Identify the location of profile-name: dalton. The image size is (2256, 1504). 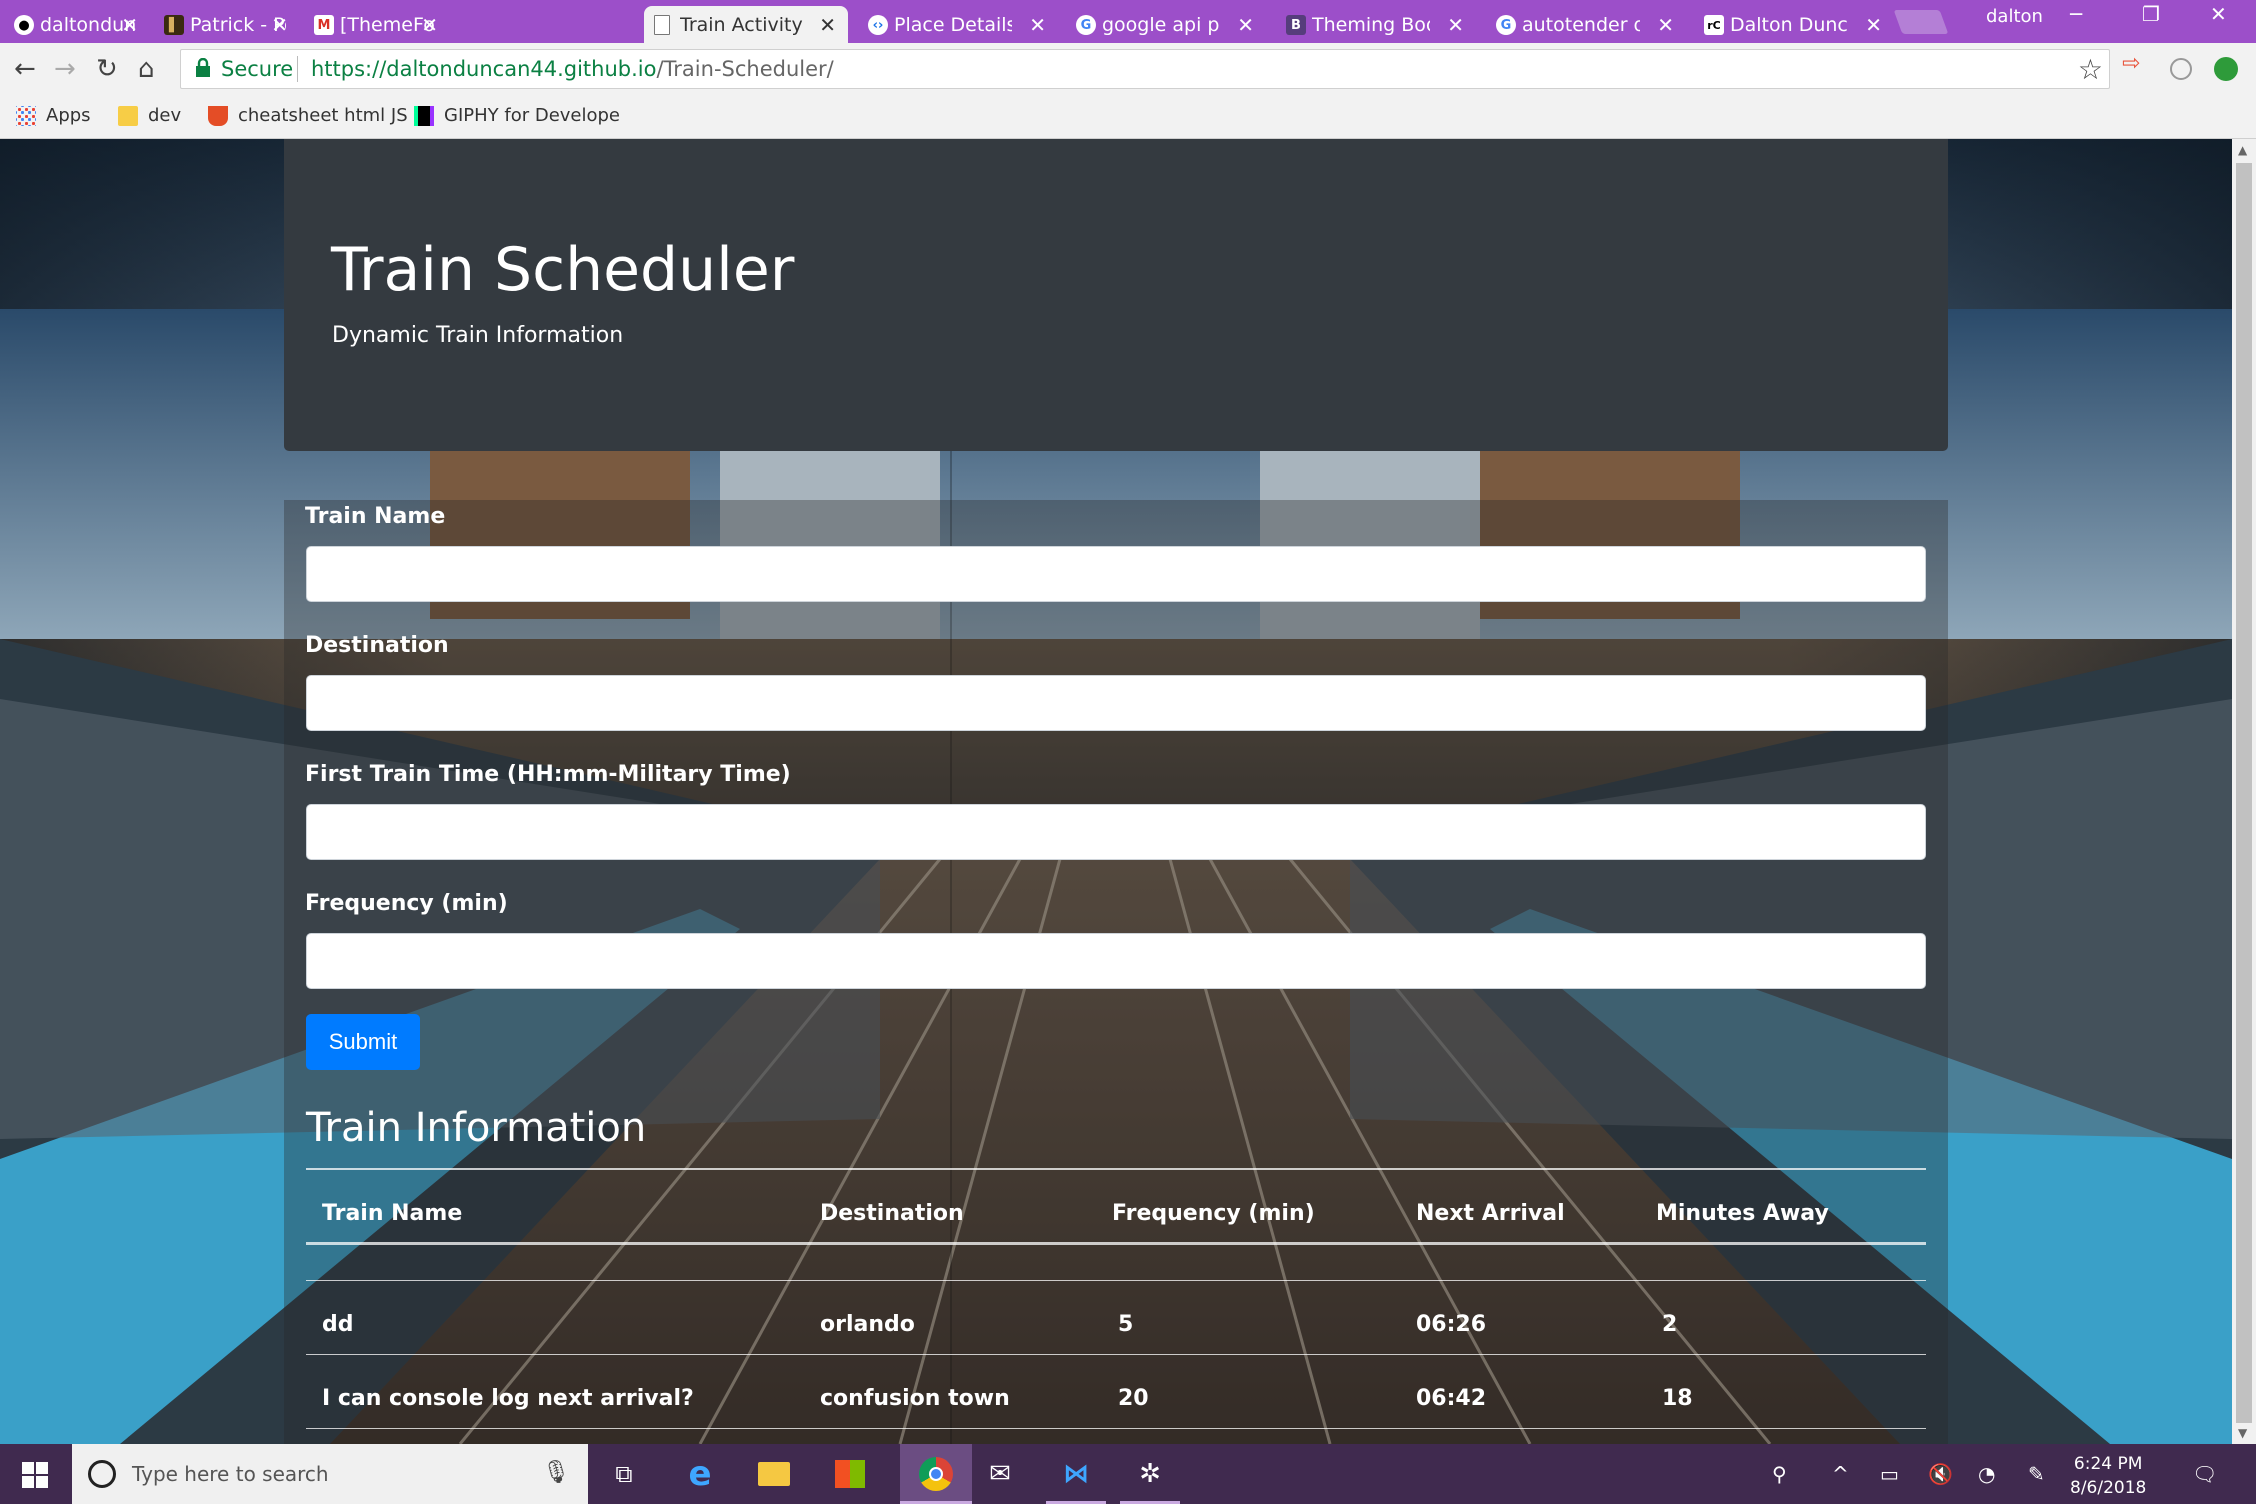
(2014, 16).